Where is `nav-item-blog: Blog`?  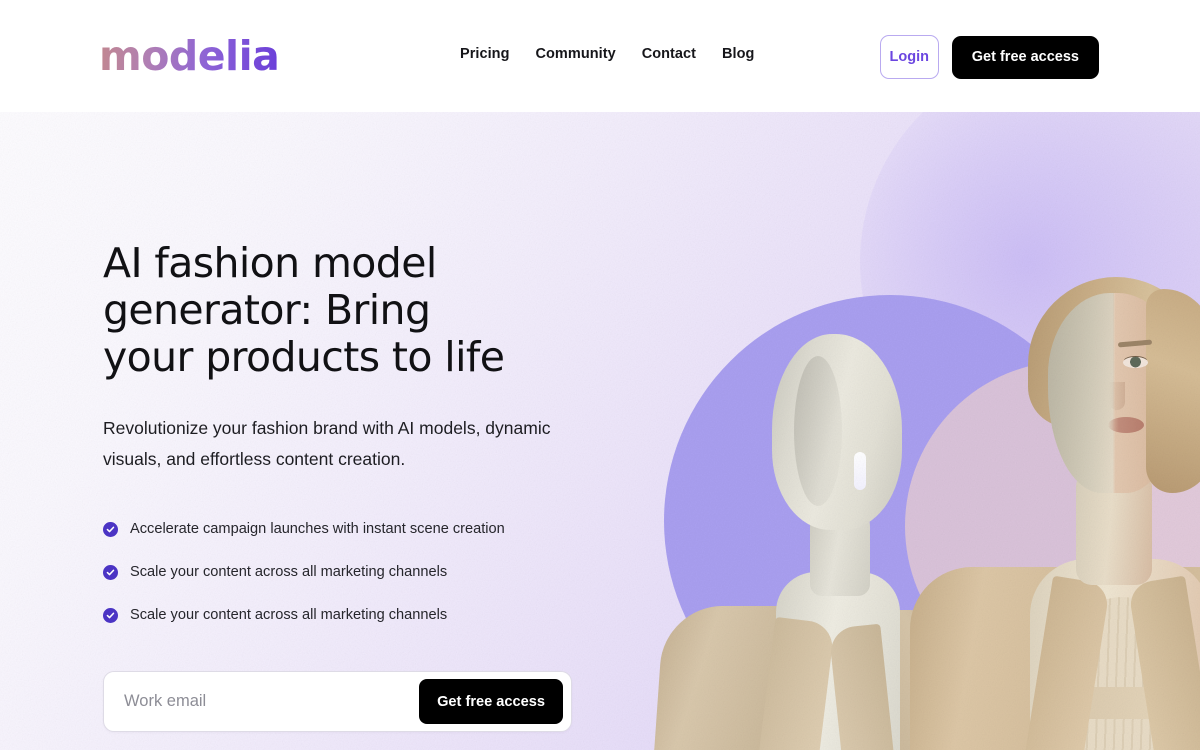
nav-item-blog: Blog is located at coordinates (738, 54).